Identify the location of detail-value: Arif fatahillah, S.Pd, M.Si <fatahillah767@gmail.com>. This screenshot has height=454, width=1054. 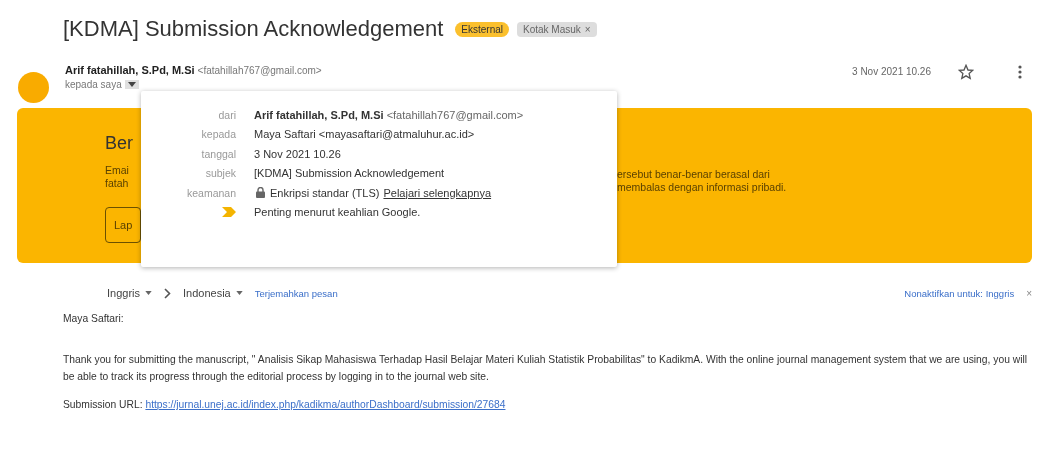
(389, 114).